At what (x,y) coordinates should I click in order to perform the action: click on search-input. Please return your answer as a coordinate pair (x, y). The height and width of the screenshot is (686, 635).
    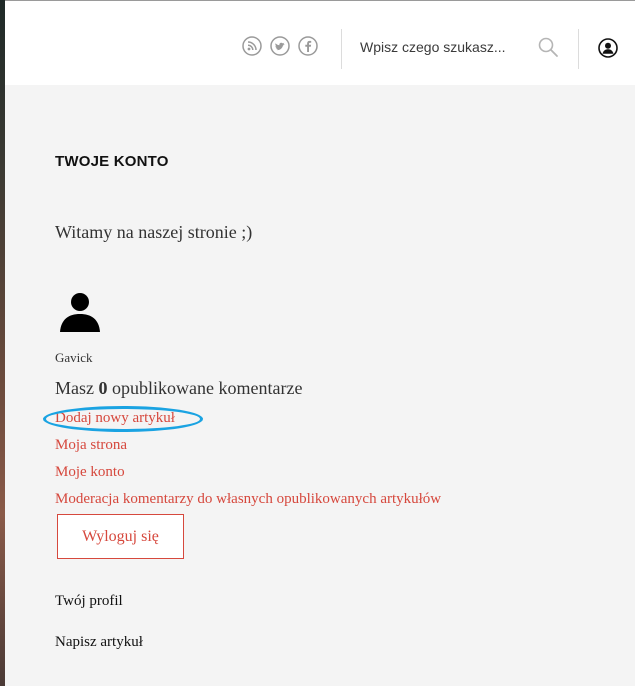
    Looking at the image, I should click on (445, 47).